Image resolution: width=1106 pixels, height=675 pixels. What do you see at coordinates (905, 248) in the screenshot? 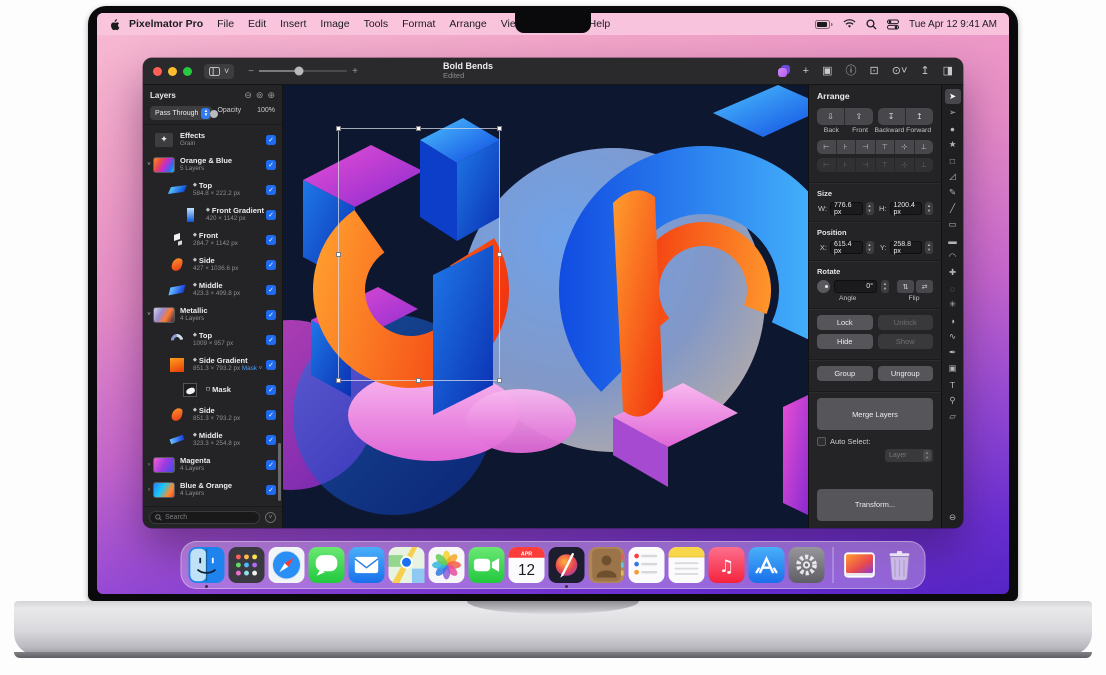
I see `y-field: 258.8 px` at bounding box center [905, 248].